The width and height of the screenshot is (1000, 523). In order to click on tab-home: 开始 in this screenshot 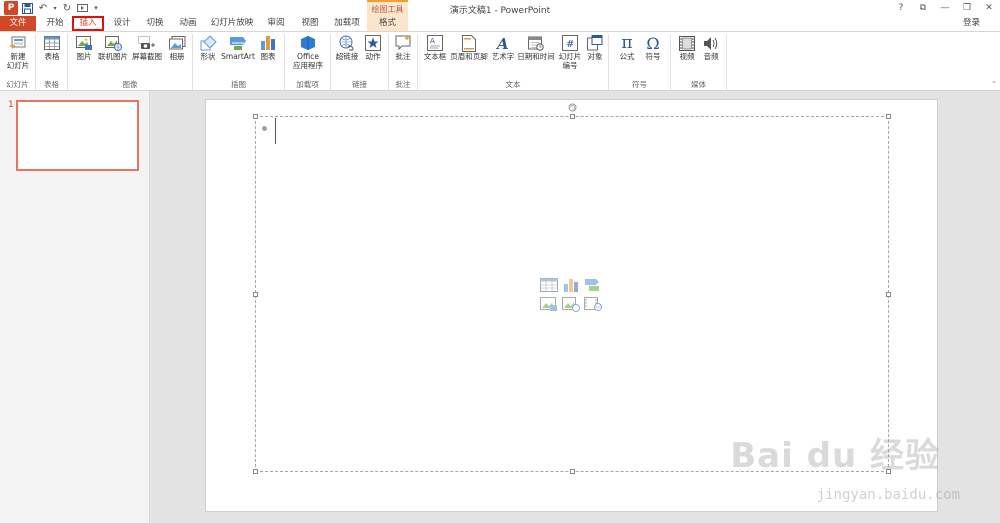, I will do `click(55, 23)`.